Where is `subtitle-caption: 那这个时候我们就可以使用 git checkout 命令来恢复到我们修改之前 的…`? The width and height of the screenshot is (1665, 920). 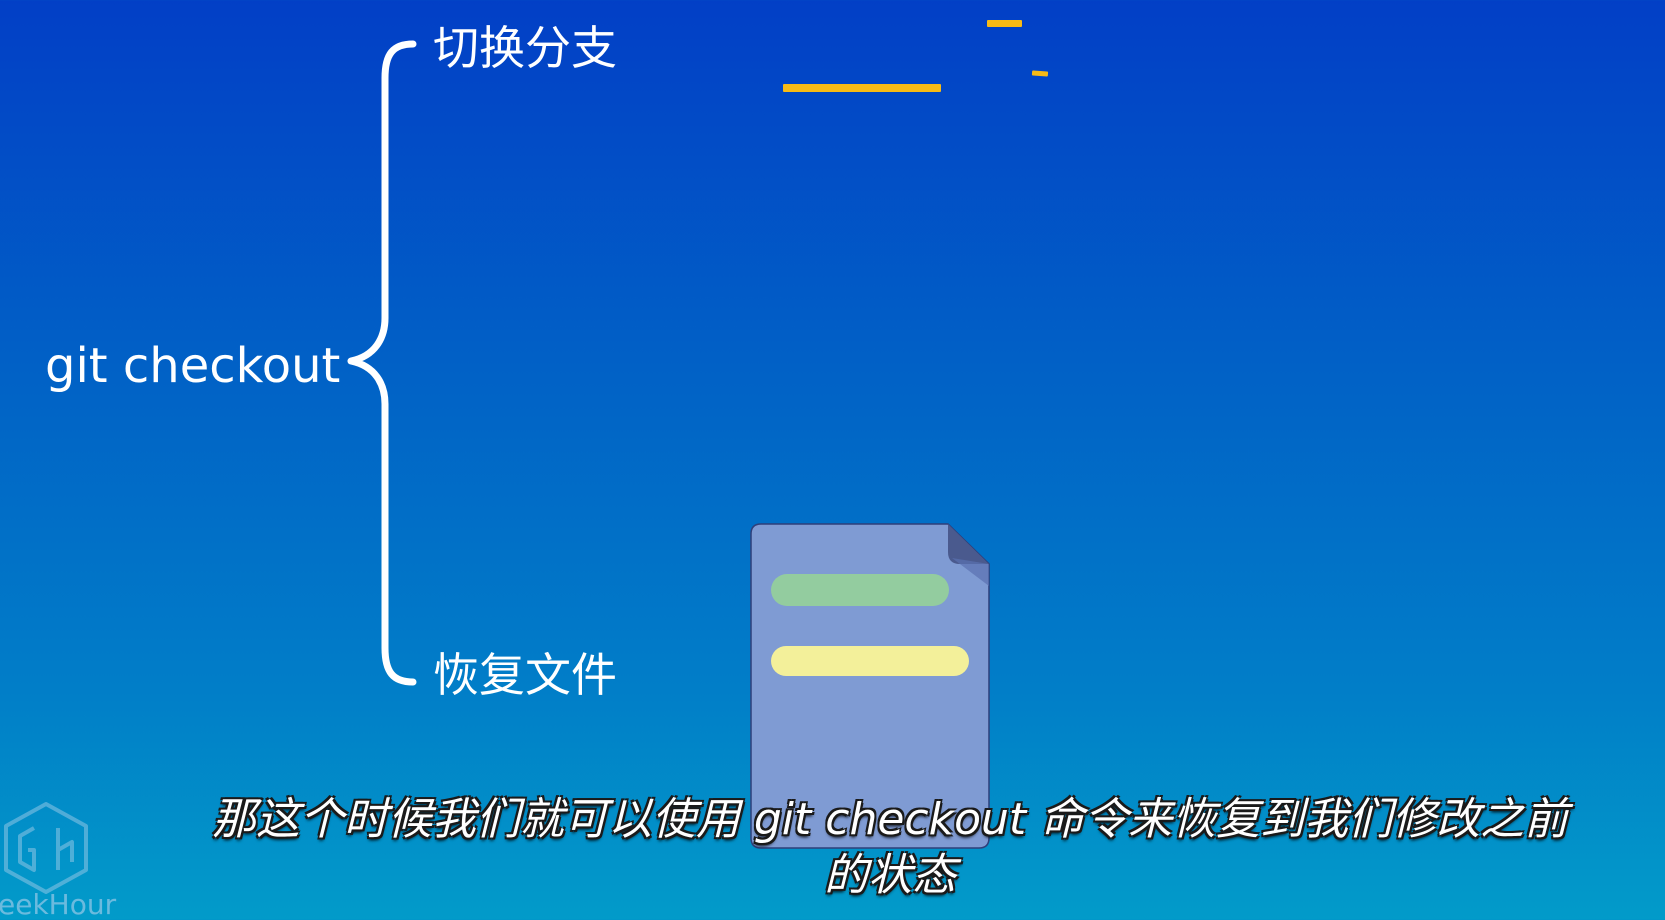
subtitle-caption: 那这个时候我们就可以使用 git checkout 命令来恢复到我们修改之前 的… is located at coordinates (890, 848).